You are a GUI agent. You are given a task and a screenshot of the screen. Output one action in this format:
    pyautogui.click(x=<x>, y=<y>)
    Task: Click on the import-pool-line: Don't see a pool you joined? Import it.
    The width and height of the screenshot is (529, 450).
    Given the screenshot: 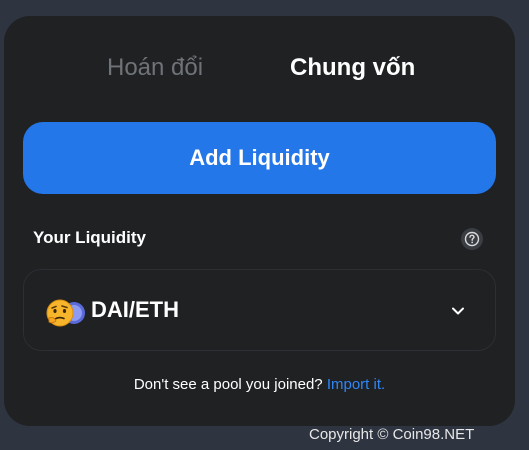 What is the action you would take?
    pyautogui.click(x=259, y=384)
    